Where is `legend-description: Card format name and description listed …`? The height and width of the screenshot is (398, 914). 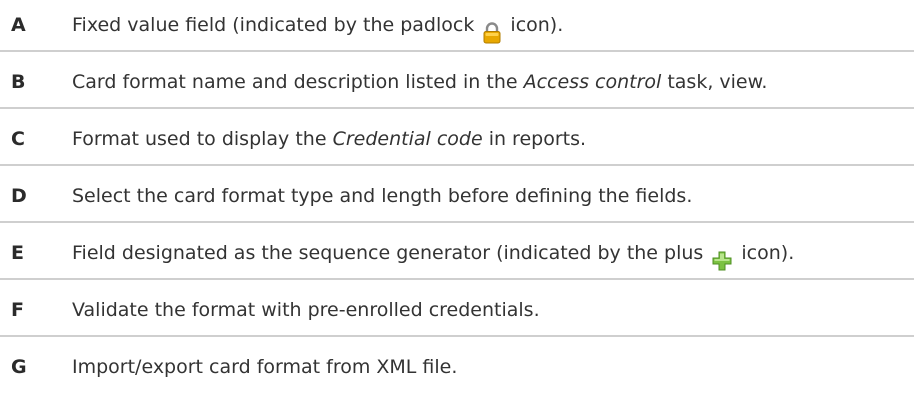
legend-description: Card format name and description listed … is located at coordinates (419, 82).